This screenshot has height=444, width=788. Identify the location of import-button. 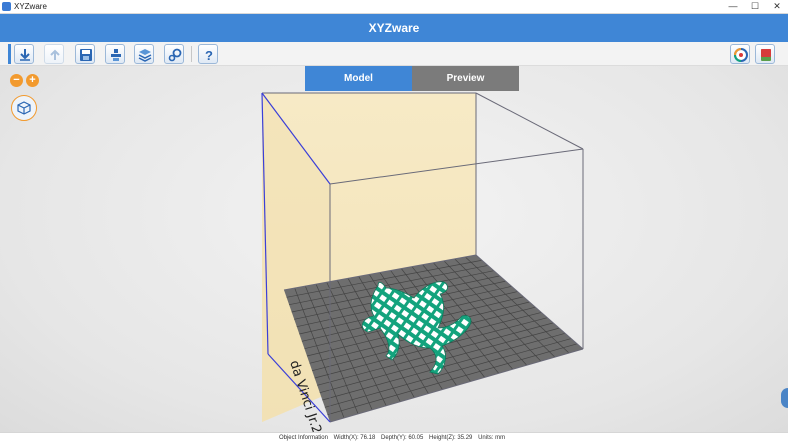
(24, 54).